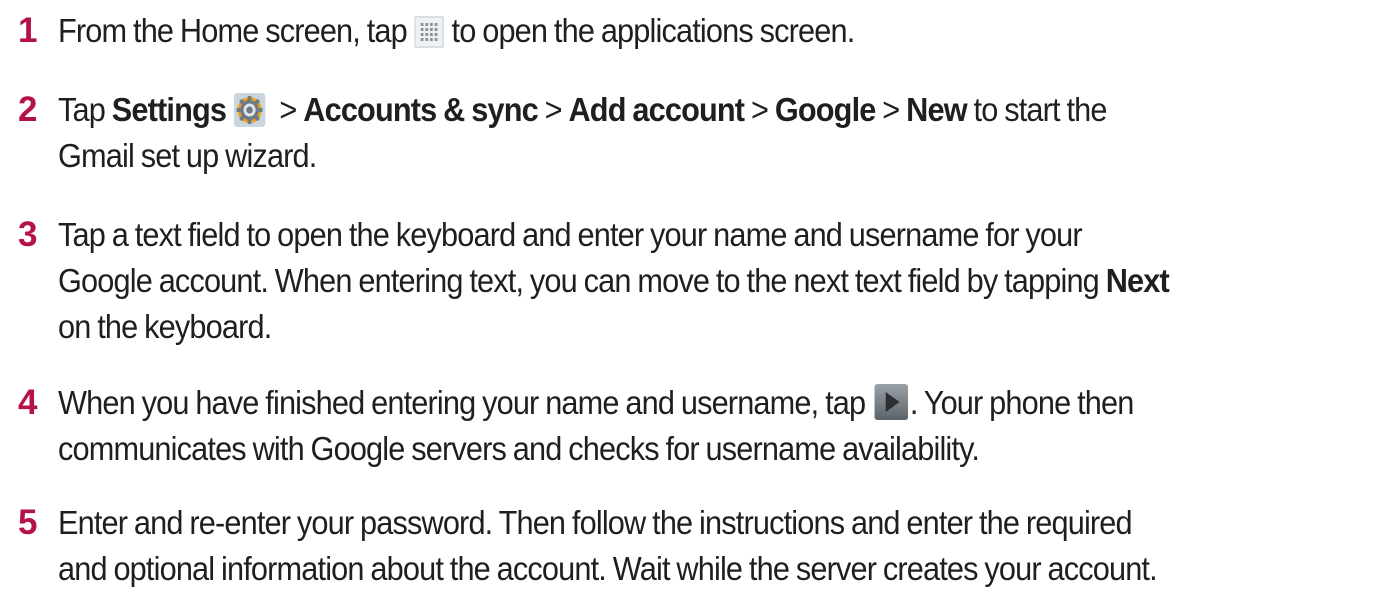 The height and width of the screenshot is (595, 1388). I want to click on settings-gear-icon, so click(249, 110).